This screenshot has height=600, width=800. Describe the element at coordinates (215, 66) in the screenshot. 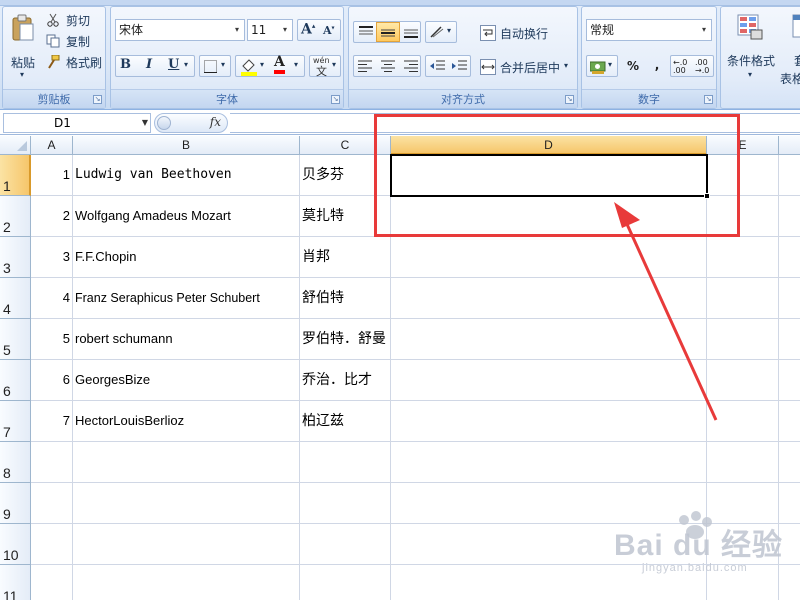

I see `borders-button: ▾` at that location.